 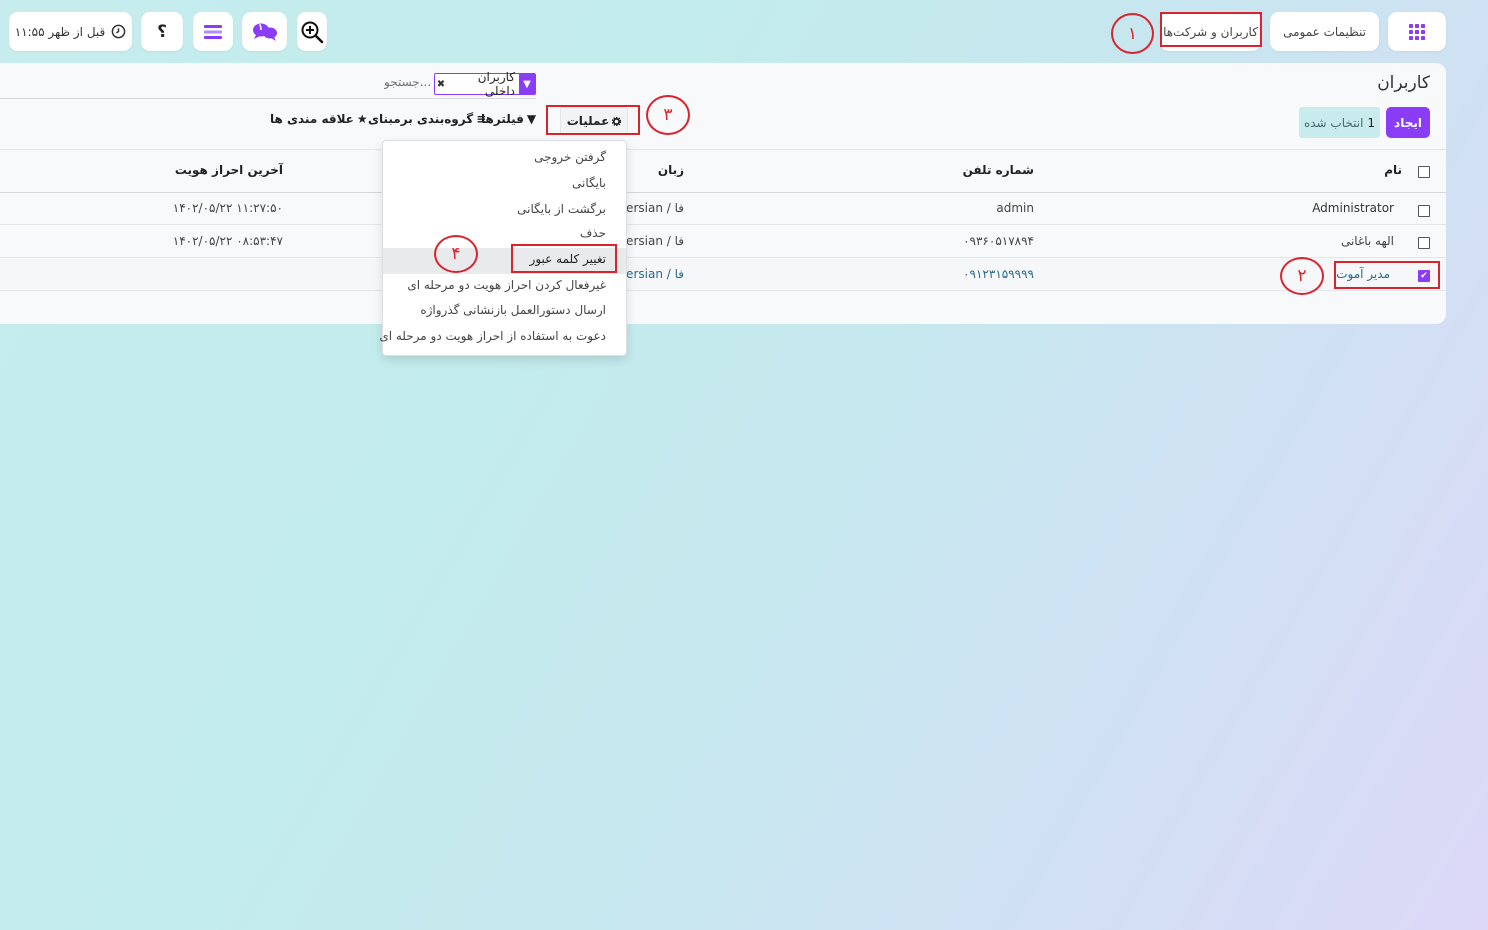 I want to click on cell-name: Administrator, so click(x=1353, y=208).